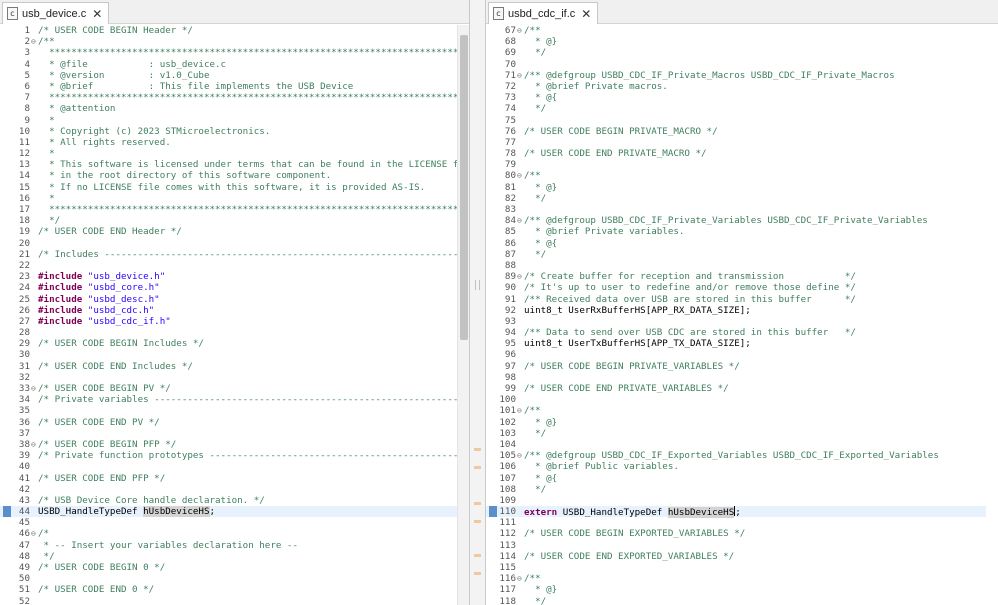 The height and width of the screenshot is (605, 998). Describe the element at coordinates (736, 399) in the screenshot. I see `code-line: 100` at that location.